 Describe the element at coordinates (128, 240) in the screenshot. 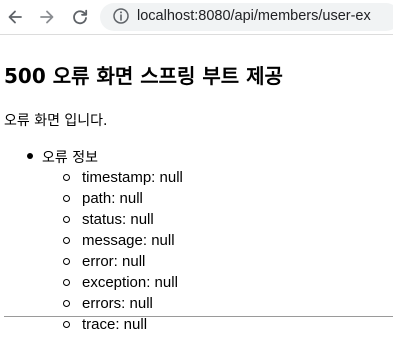

I see `field-text: message: null` at that location.